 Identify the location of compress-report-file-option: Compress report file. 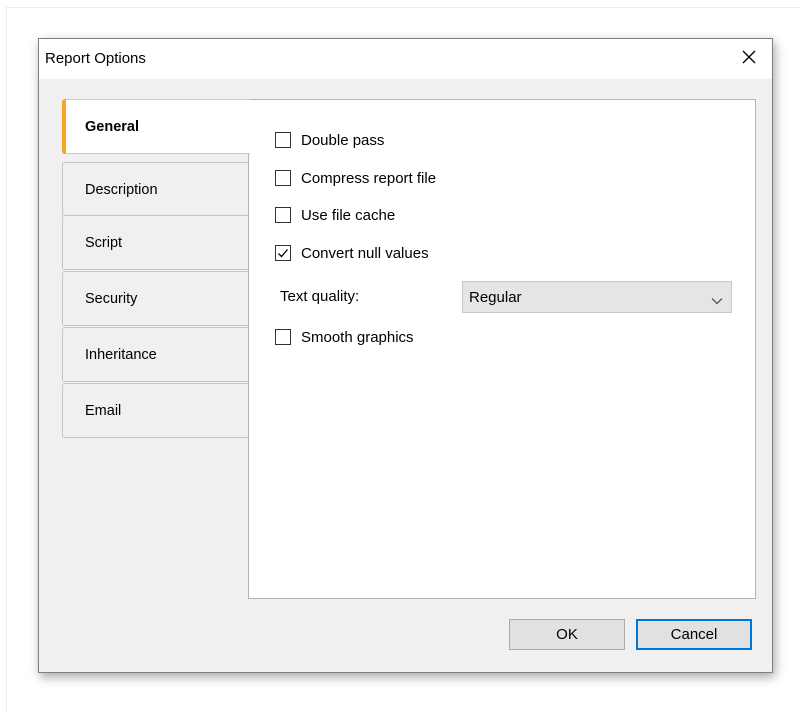
(355, 178).